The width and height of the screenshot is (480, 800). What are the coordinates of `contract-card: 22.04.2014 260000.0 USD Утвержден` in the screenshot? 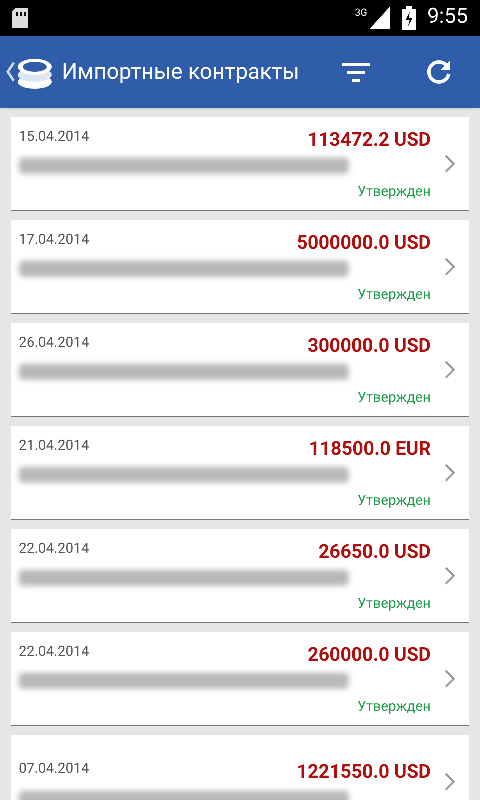 It's located at (240, 679).